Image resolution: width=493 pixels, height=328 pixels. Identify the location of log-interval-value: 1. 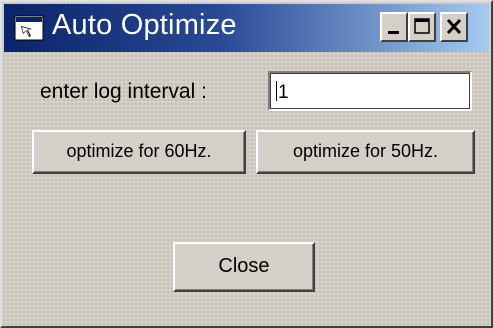
(283, 92).